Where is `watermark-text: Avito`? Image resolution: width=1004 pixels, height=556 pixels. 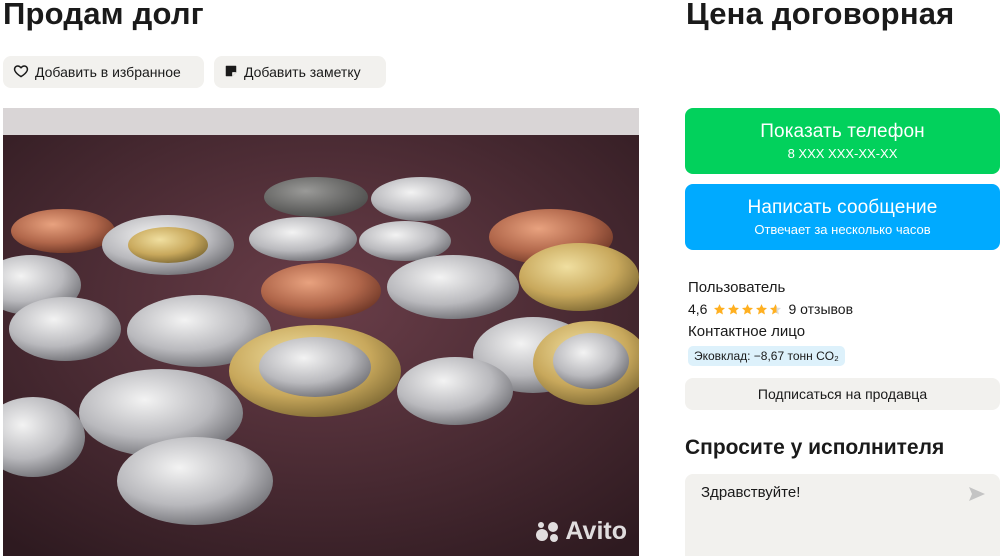 watermark-text: Avito is located at coordinates (596, 531).